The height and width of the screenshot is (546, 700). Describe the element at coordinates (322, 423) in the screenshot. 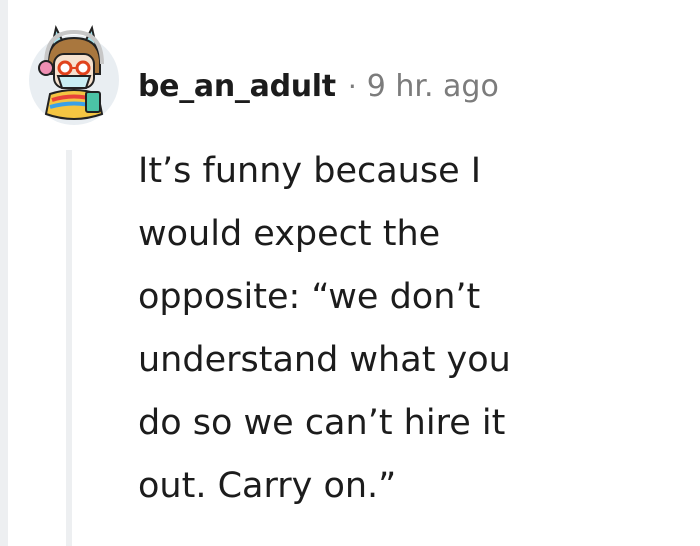

I see `comment-body-line: do so we can’t hire it` at that location.